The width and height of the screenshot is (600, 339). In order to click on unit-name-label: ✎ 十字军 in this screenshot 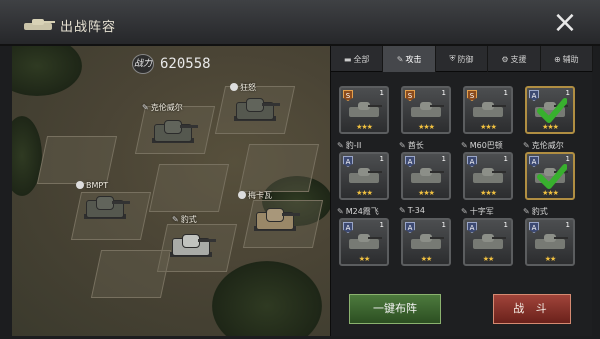, I will do `click(477, 211)`.